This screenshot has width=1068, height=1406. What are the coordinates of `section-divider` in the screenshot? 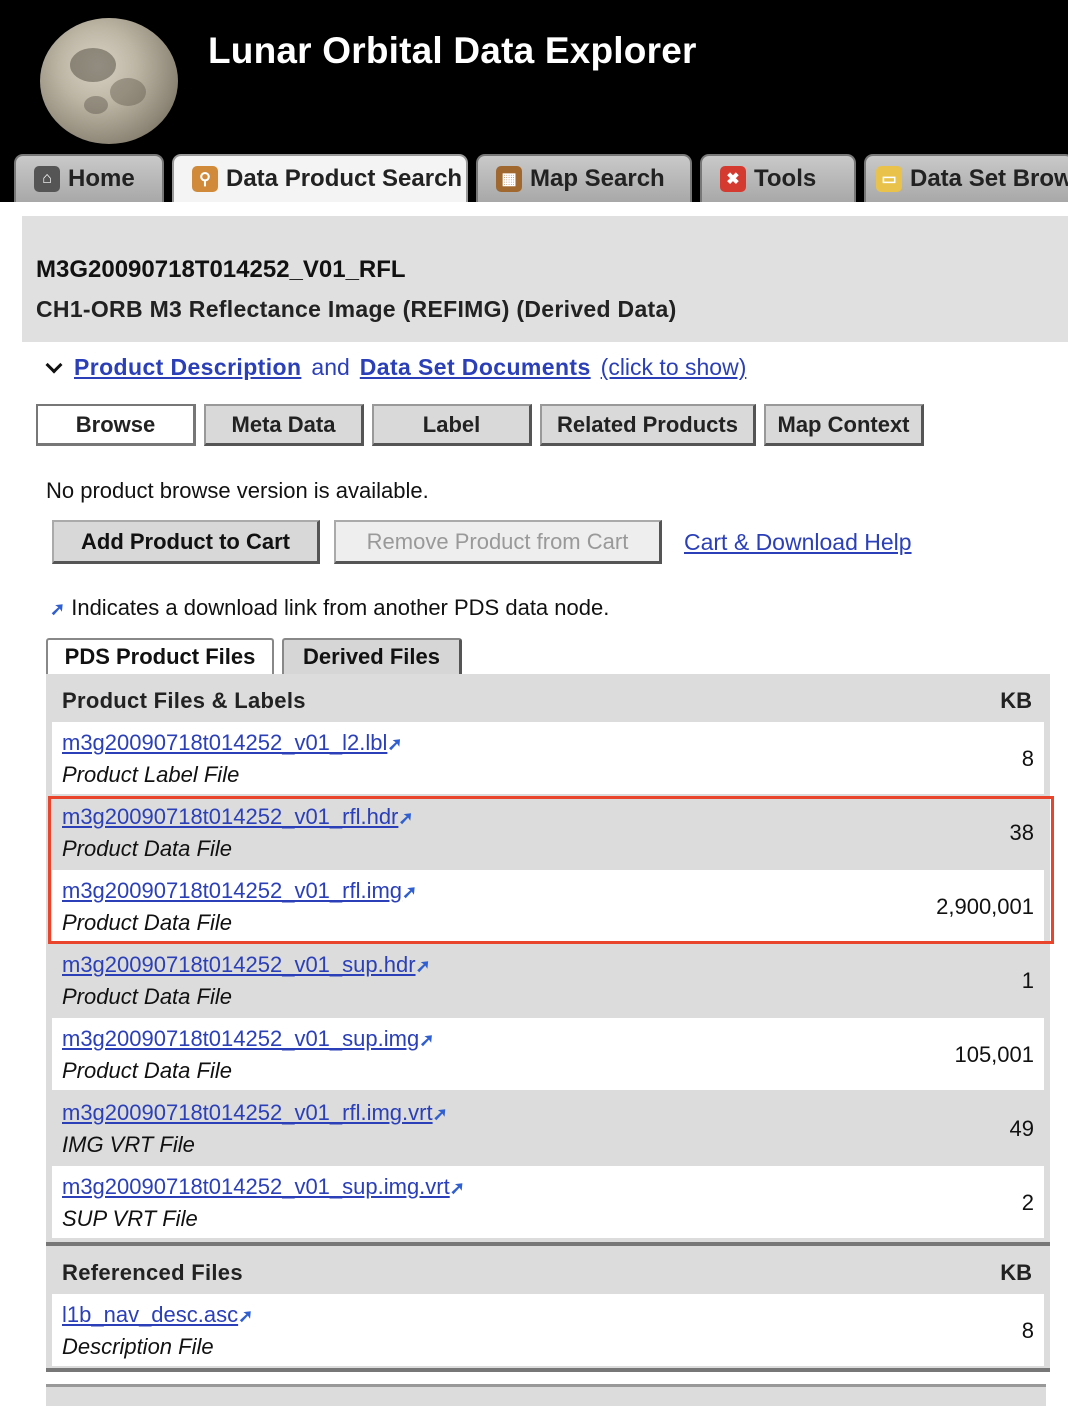 It's located at (548, 1244).